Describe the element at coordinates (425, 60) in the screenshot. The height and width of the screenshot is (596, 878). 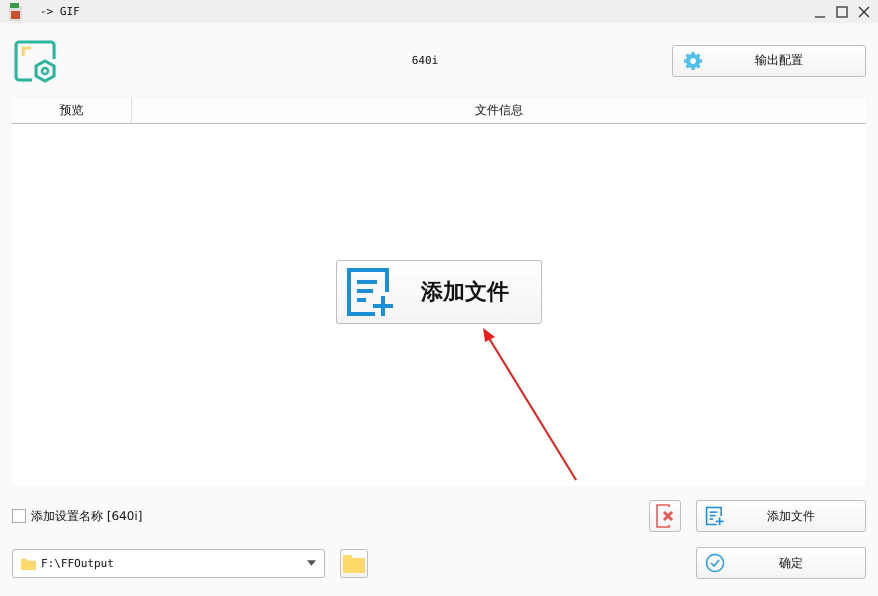
I see `profile-name: 640i` at that location.